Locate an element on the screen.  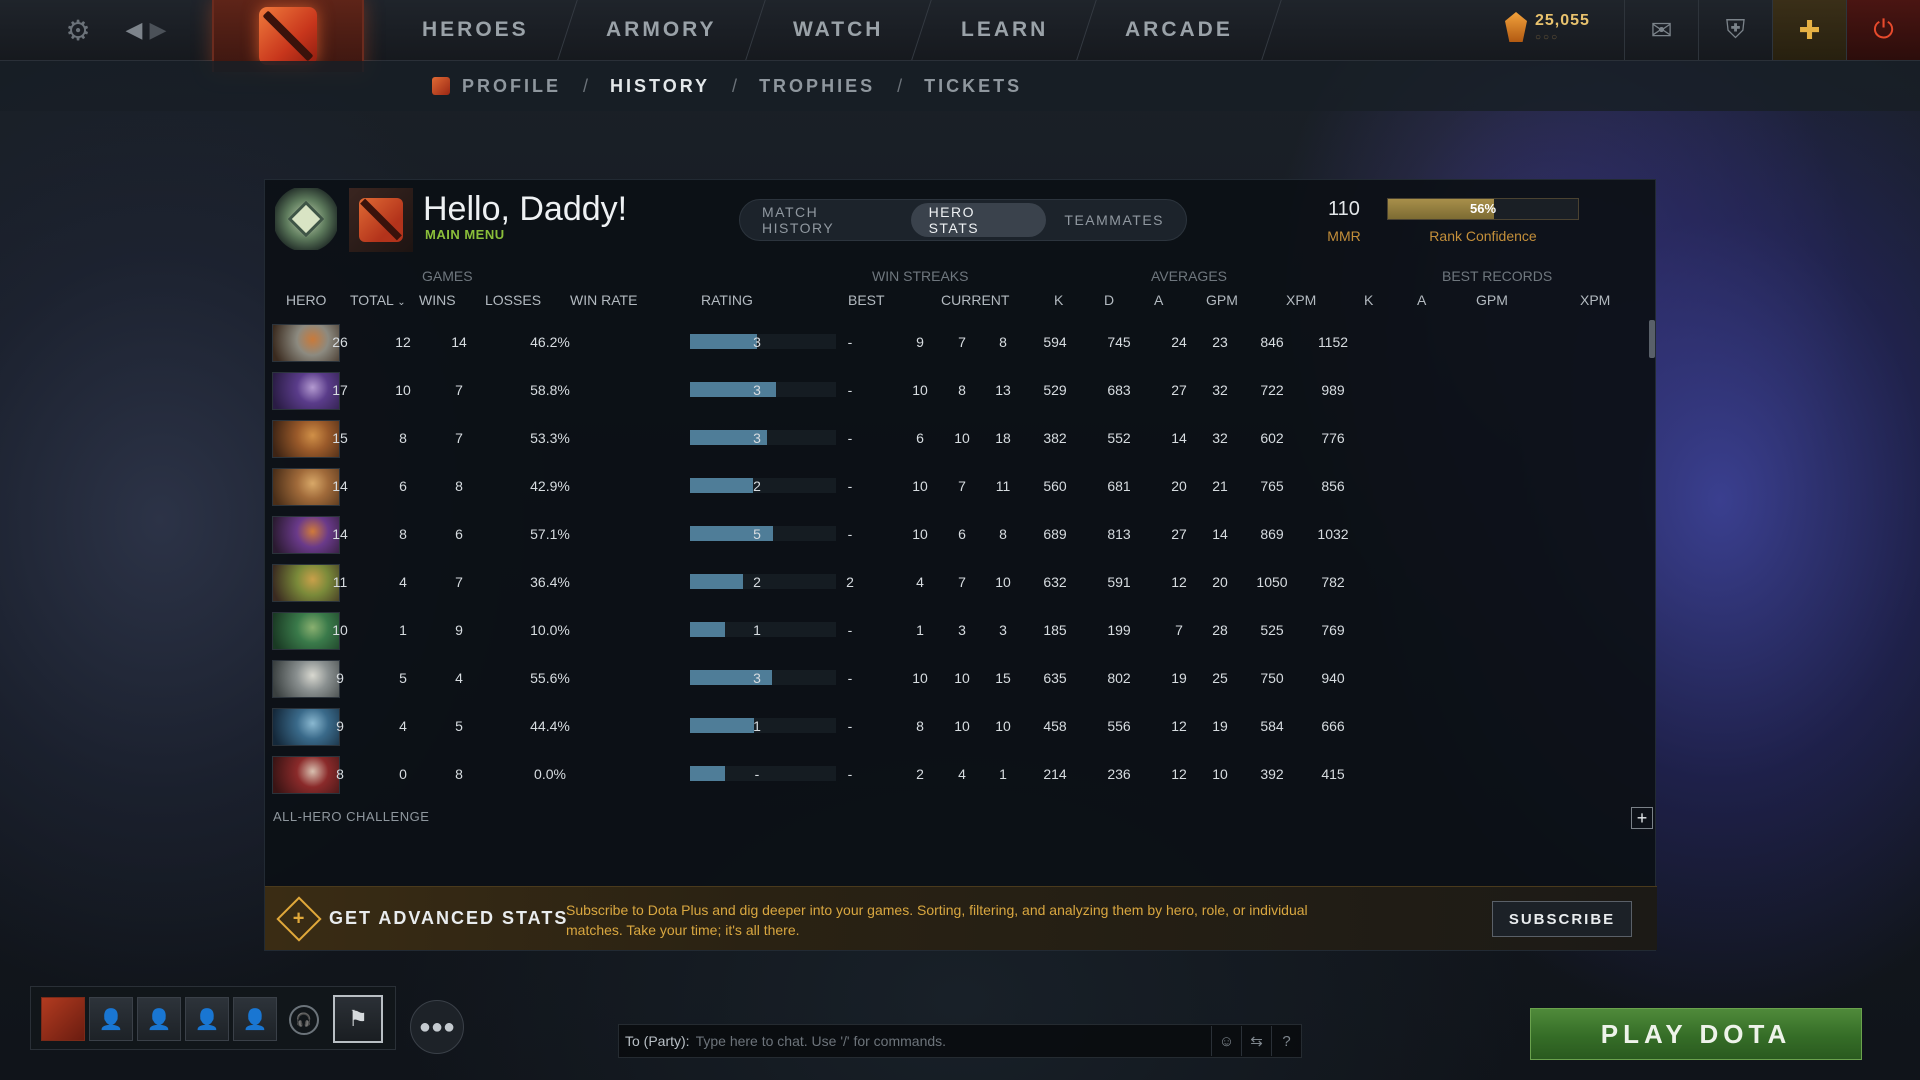
tab-teammates: TEAMMATES is located at coordinates (1114, 220).